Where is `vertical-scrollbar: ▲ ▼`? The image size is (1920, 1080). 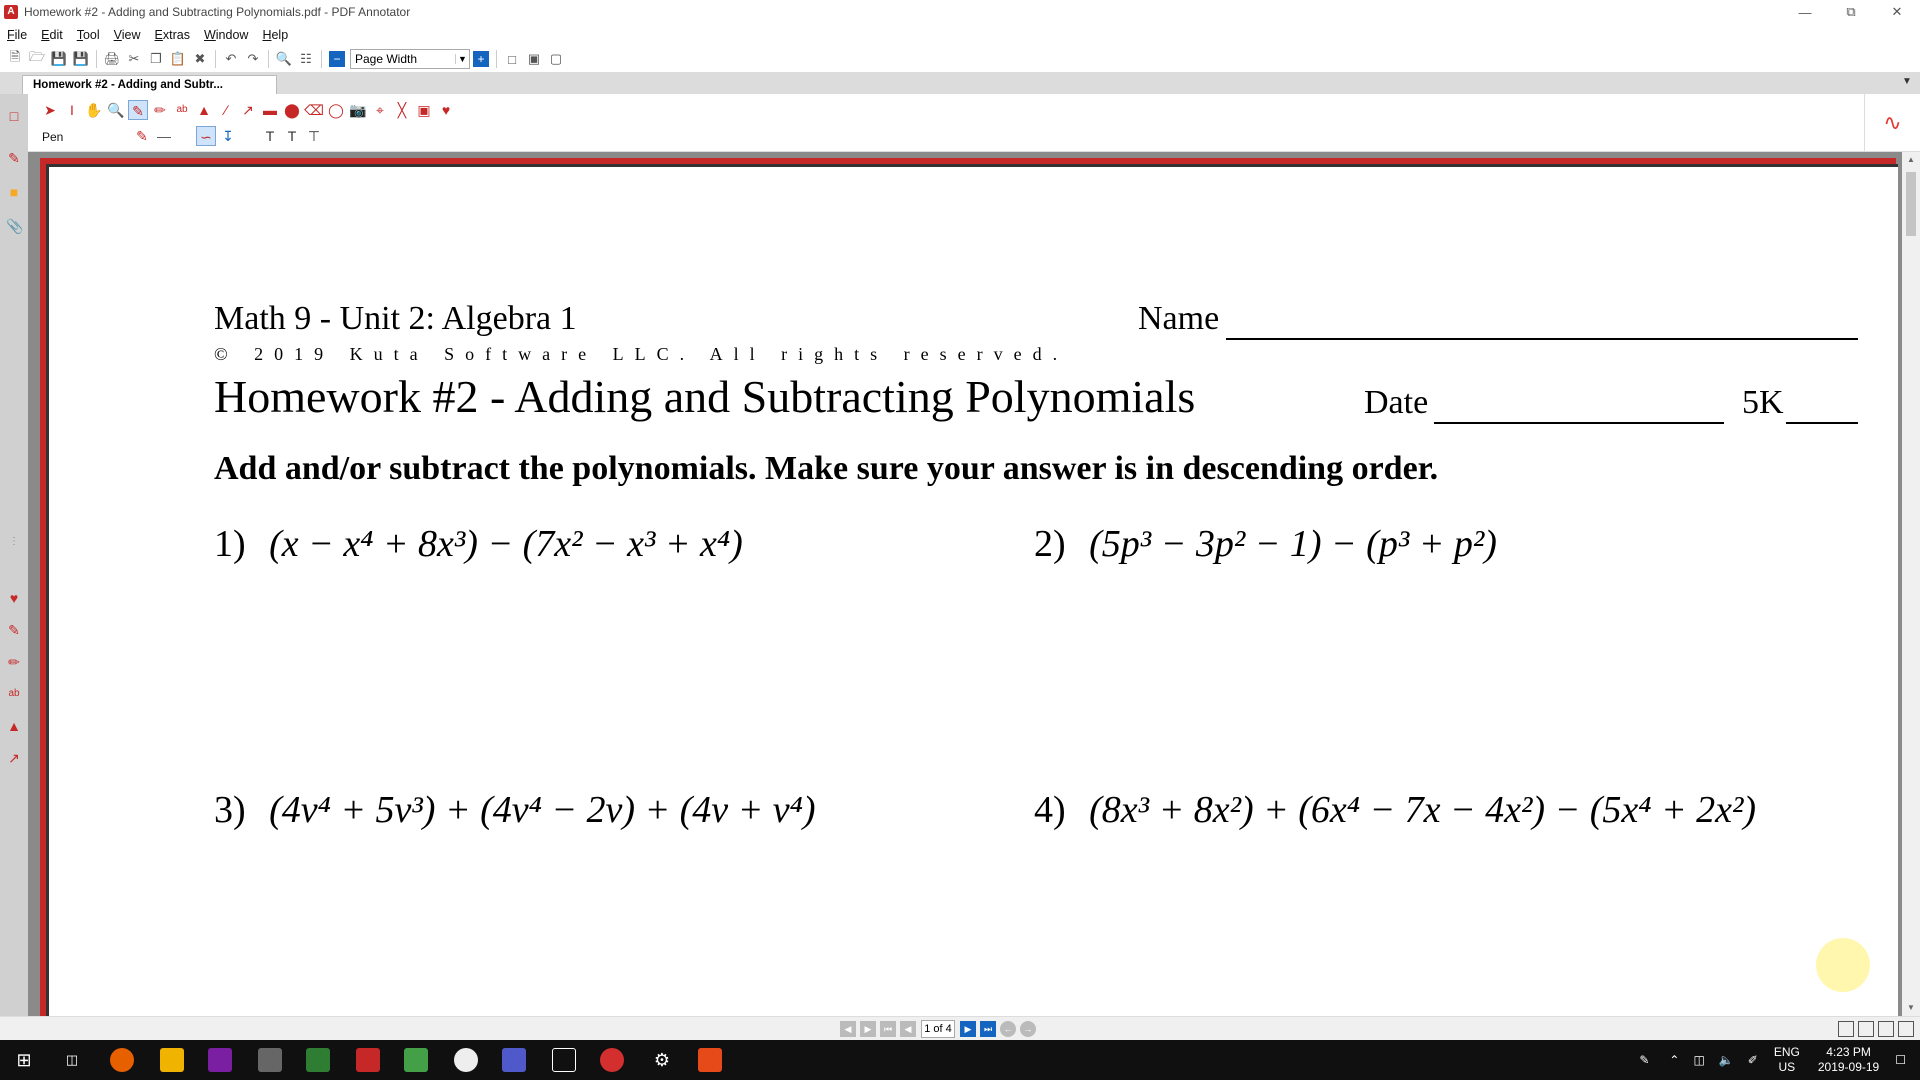
vertical-scrollbar: ▲ ▼ is located at coordinates (1911, 584).